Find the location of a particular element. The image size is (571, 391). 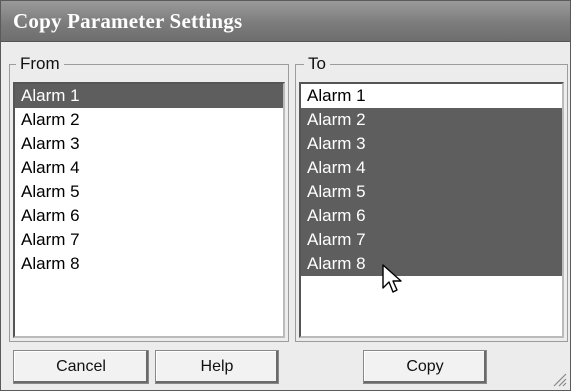

title-bar: Copy Parameter Settings is located at coordinates (285, 21).